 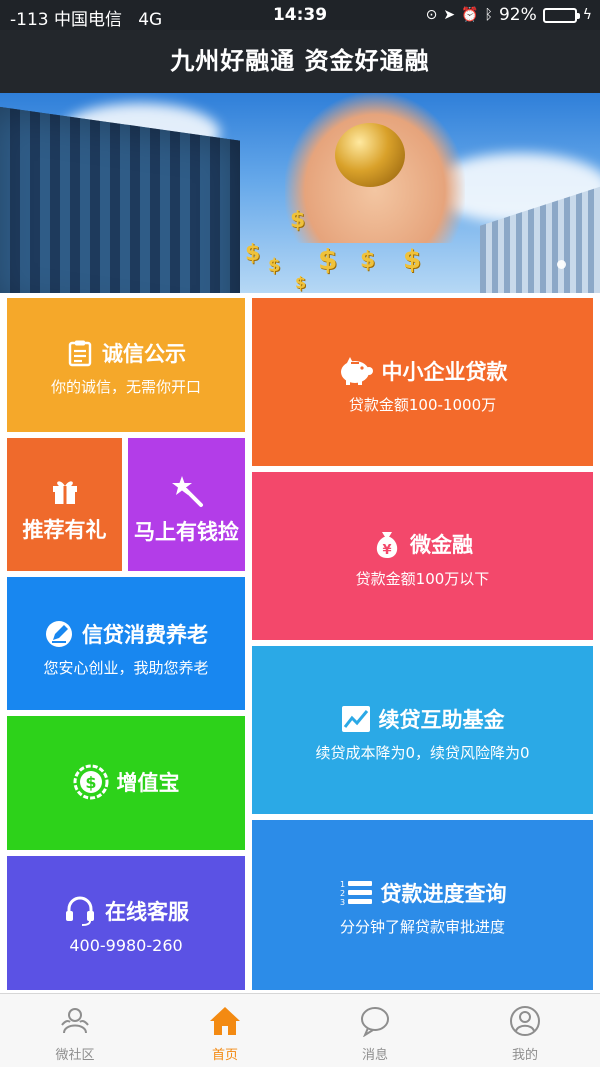 I want to click on tab-profile: 我的, so click(x=525, y=1030).